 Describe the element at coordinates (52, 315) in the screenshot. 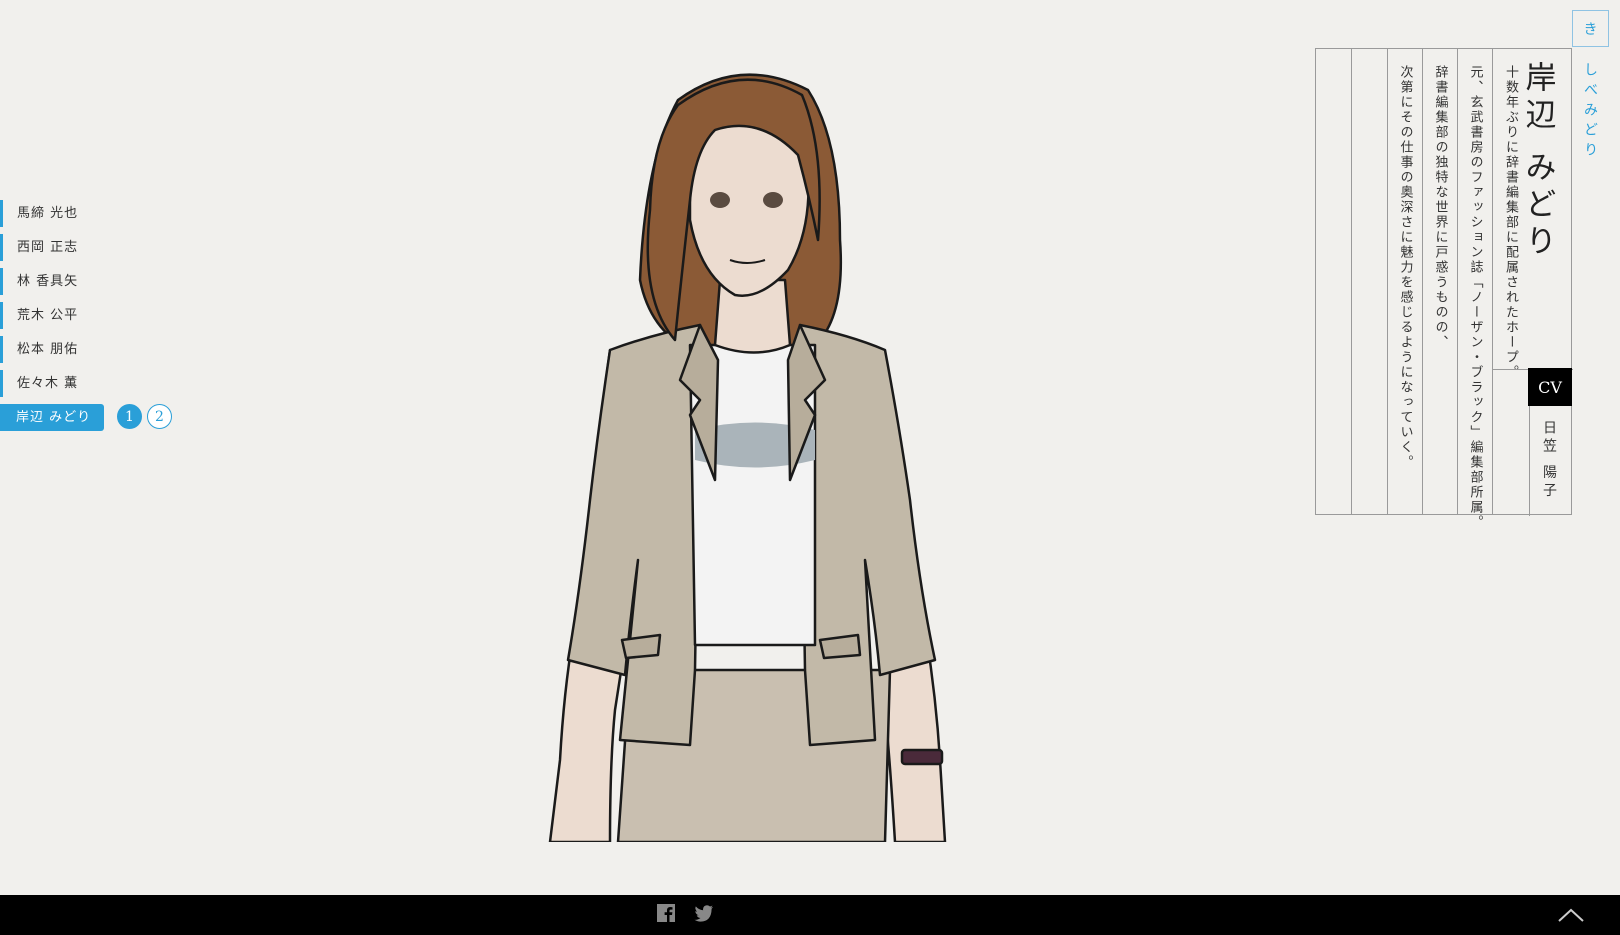

I see `nav-item-araki: 荒木 公平` at that location.